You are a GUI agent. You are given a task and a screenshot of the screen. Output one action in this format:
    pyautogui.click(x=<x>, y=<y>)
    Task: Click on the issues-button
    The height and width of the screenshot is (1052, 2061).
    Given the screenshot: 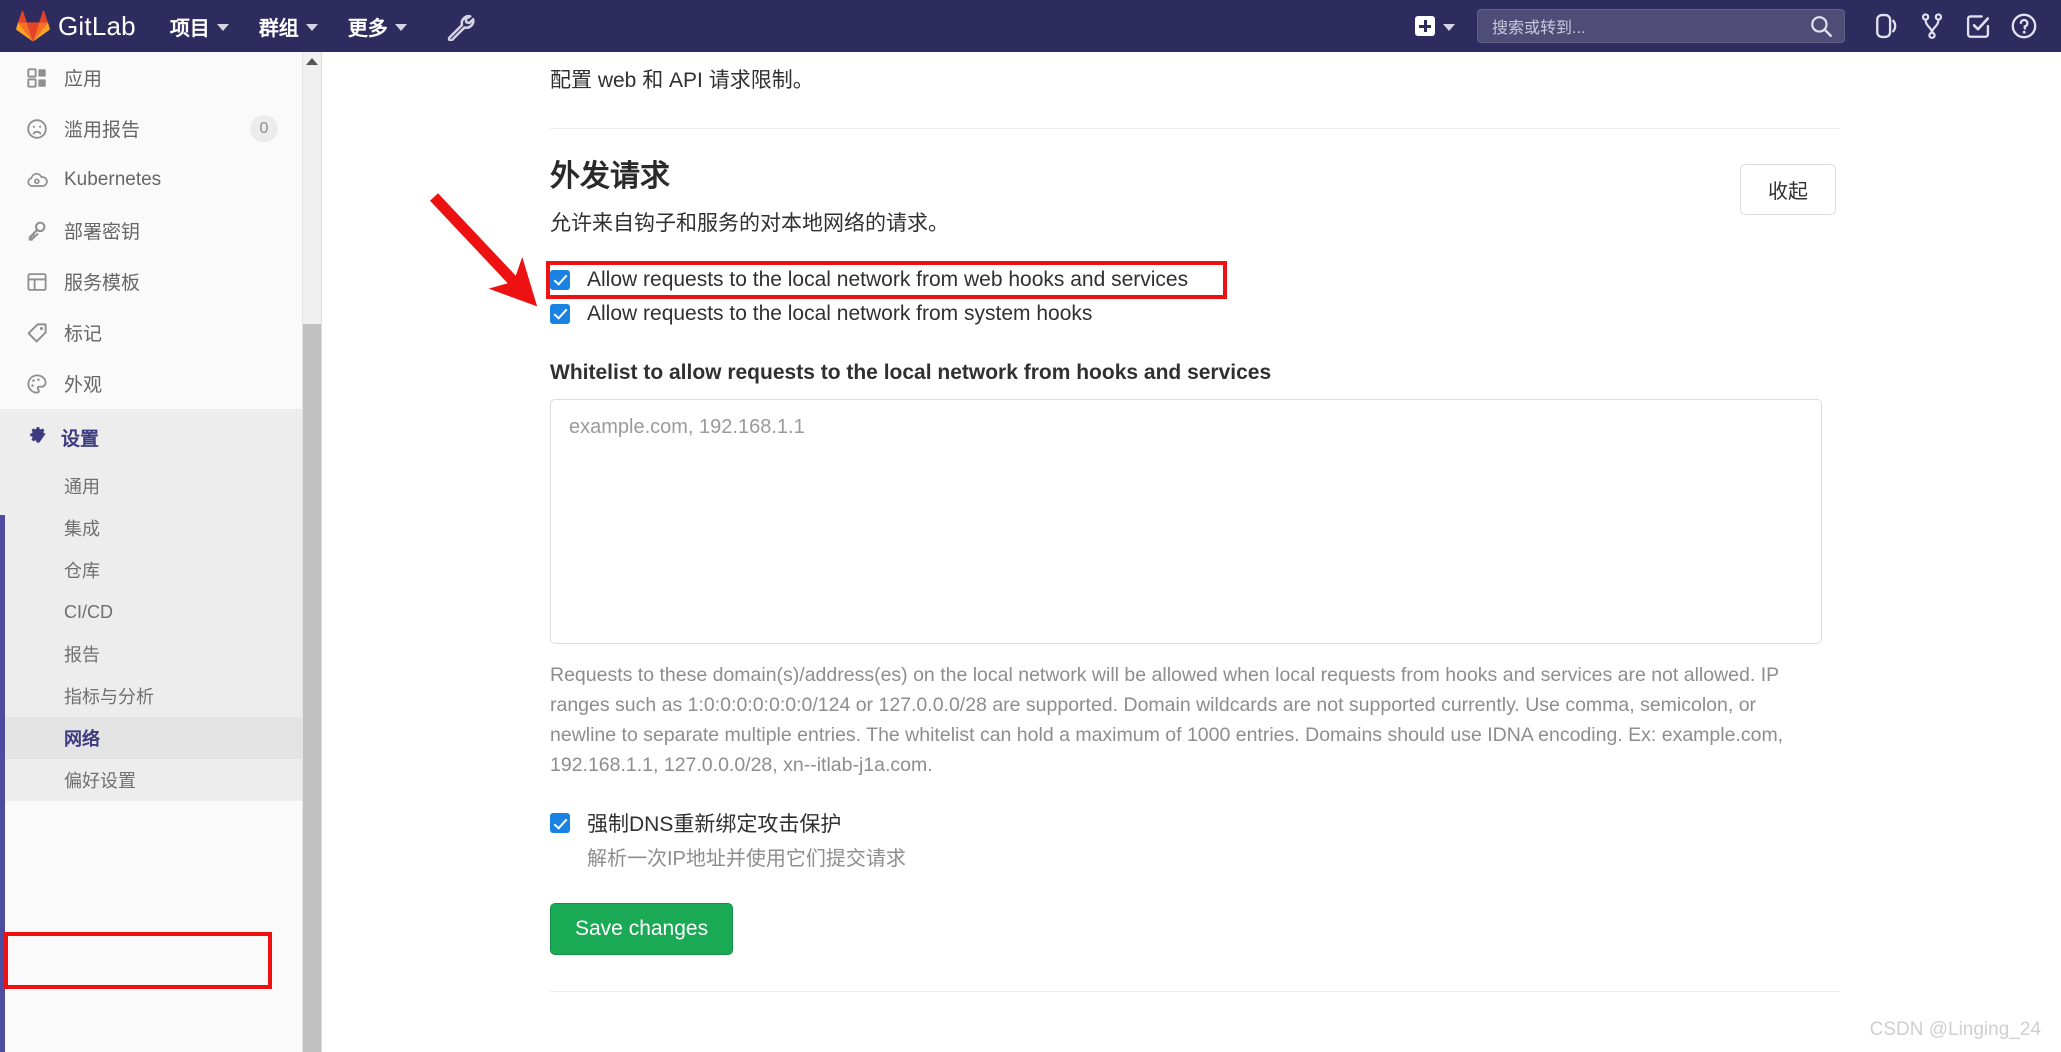 What is the action you would take?
    pyautogui.click(x=1886, y=26)
    